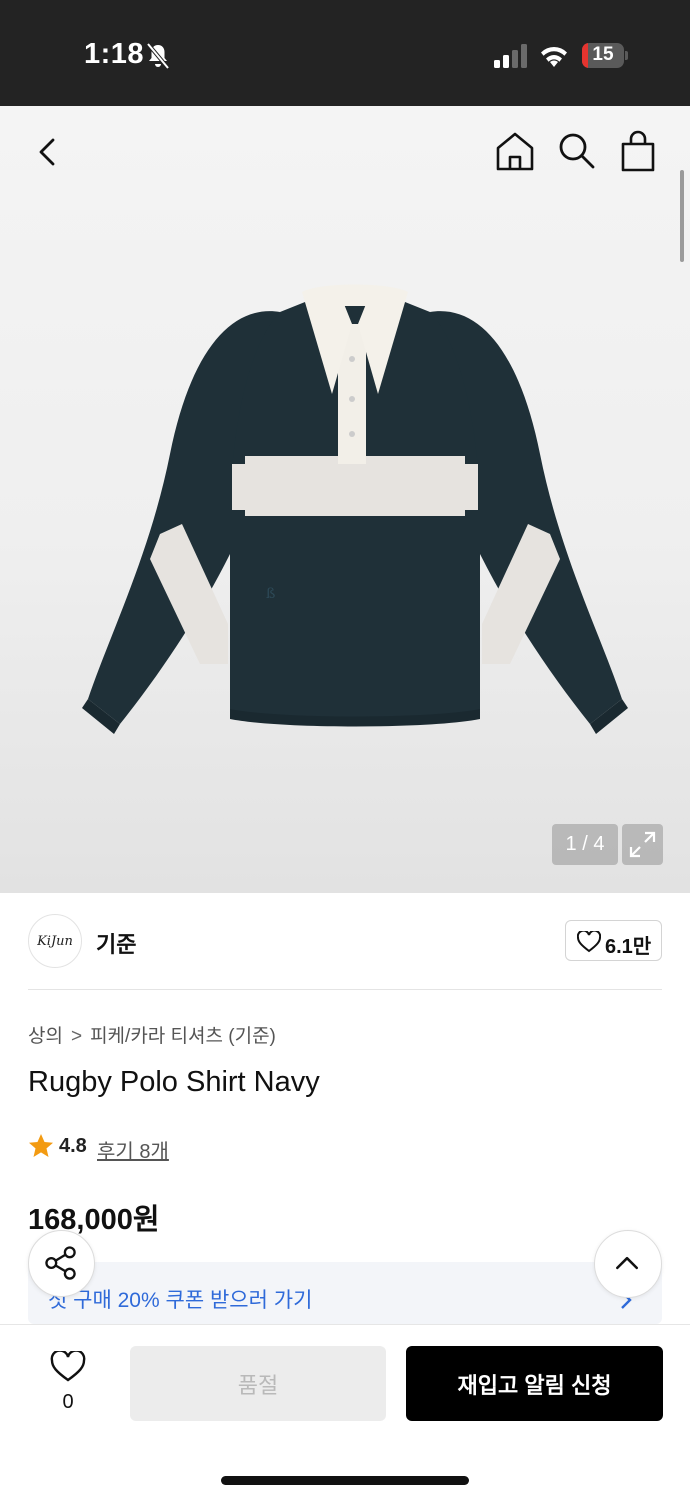 The height and width of the screenshot is (1500, 690). I want to click on wish-count: 0, so click(68, 1402).